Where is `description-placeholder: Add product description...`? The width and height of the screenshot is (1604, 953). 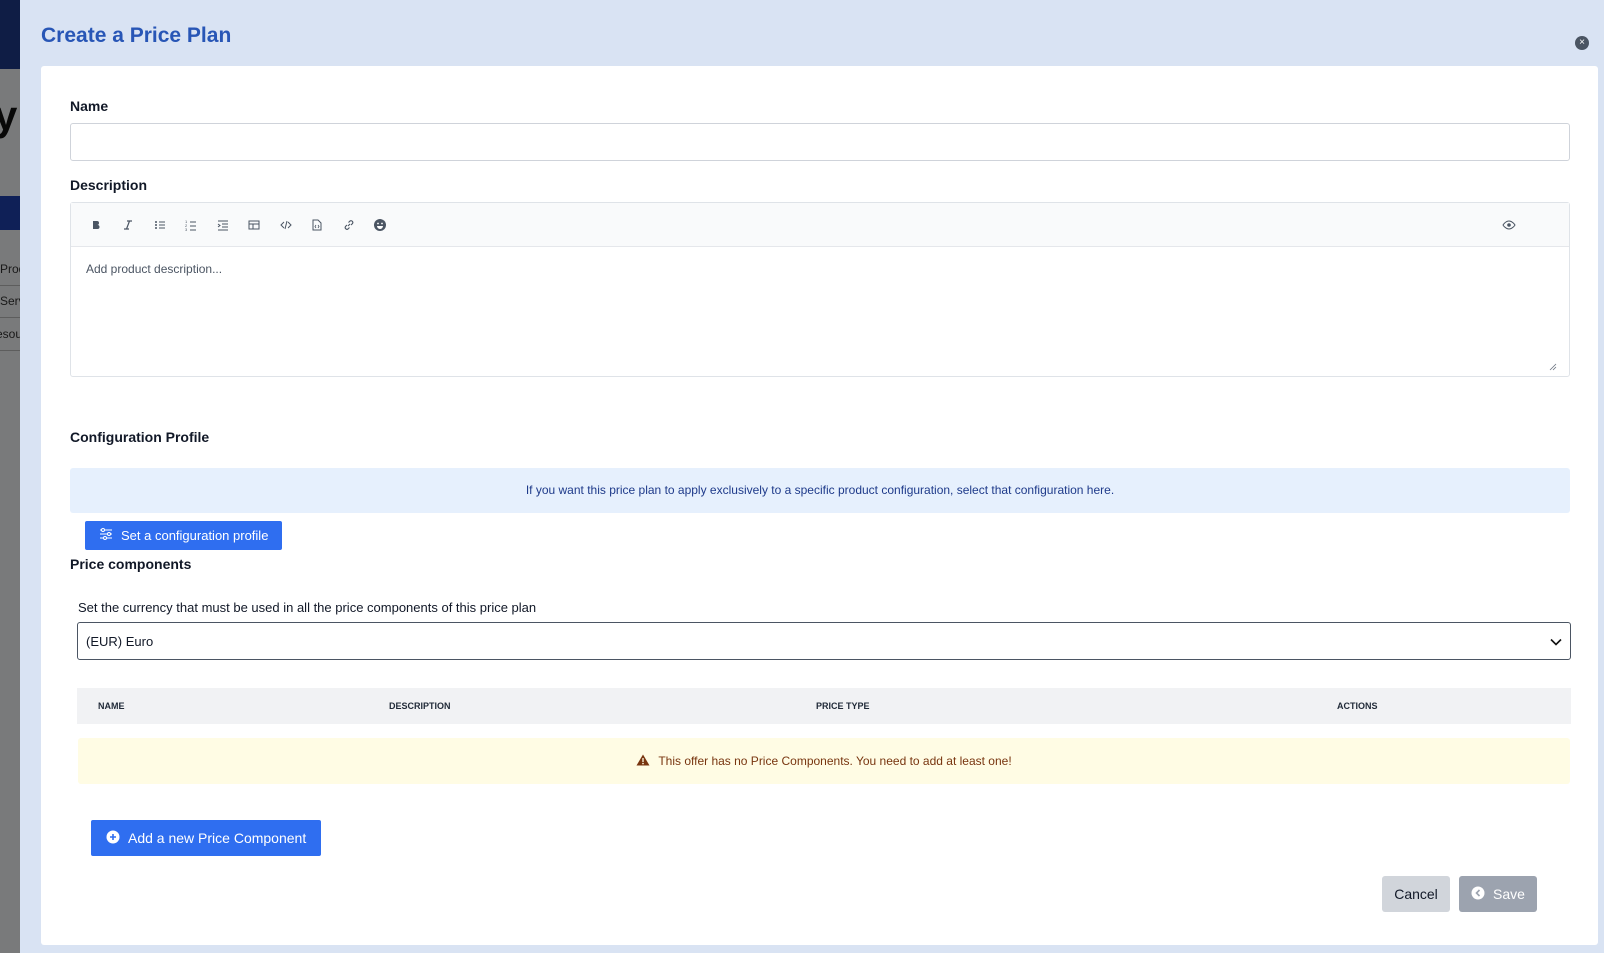 description-placeholder: Add product description... is located at coordinates (154, 269).